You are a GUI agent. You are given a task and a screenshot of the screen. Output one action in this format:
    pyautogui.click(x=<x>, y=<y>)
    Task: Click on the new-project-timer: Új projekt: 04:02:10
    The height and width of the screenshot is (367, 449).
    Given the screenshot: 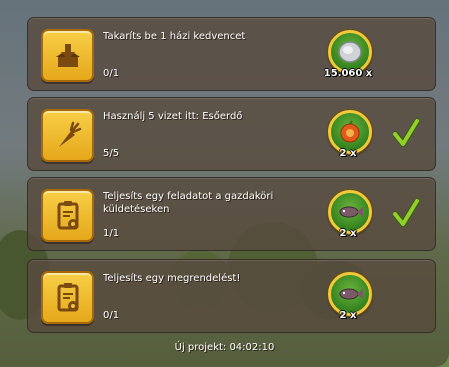 What is the action you would take?
    pyautogui.click(x=224, y=347)
    